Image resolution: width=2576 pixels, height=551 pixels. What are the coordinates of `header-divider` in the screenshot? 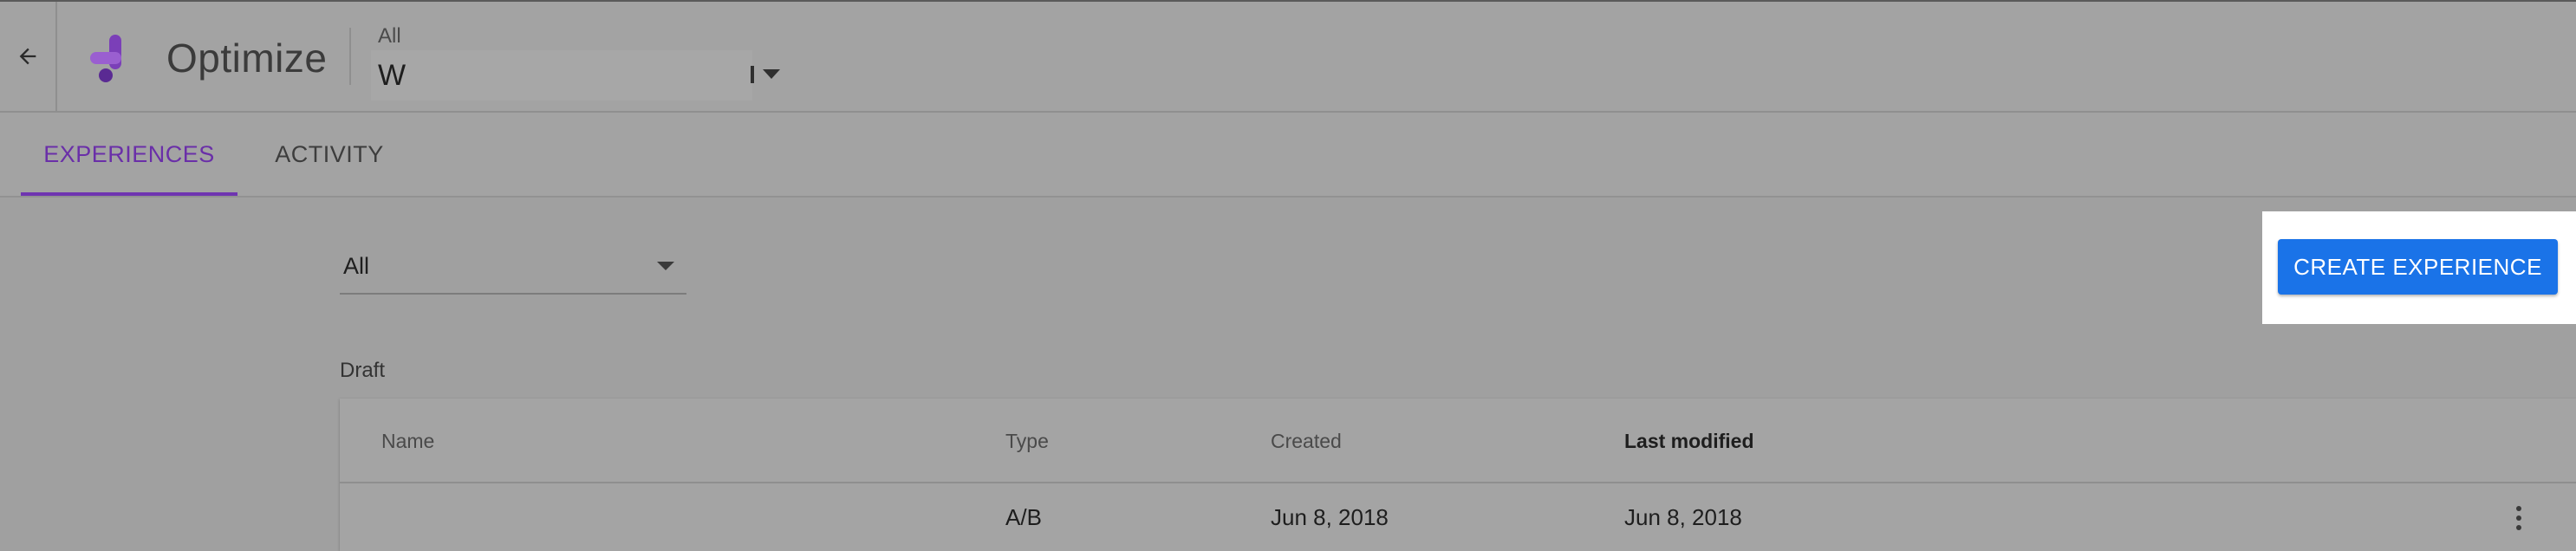 It's located at (350, 56).